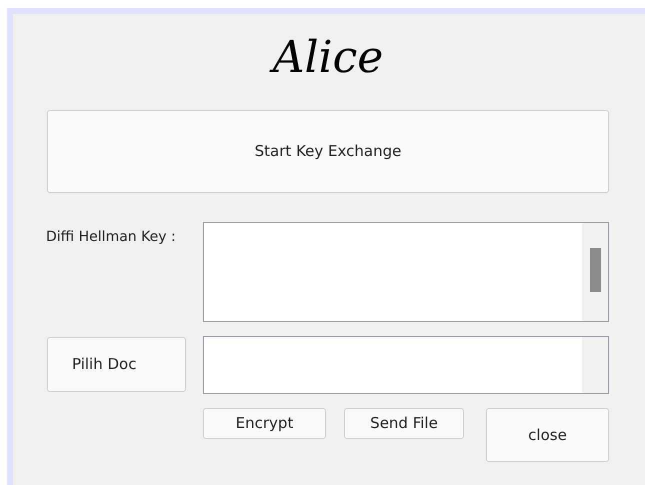 This screenshot has width=645, height=485. What do you see at coordinates (111, 237) in the screenshot?
I see `key-label: Diffi Hellman Key :` at bounding box center [111, 237].